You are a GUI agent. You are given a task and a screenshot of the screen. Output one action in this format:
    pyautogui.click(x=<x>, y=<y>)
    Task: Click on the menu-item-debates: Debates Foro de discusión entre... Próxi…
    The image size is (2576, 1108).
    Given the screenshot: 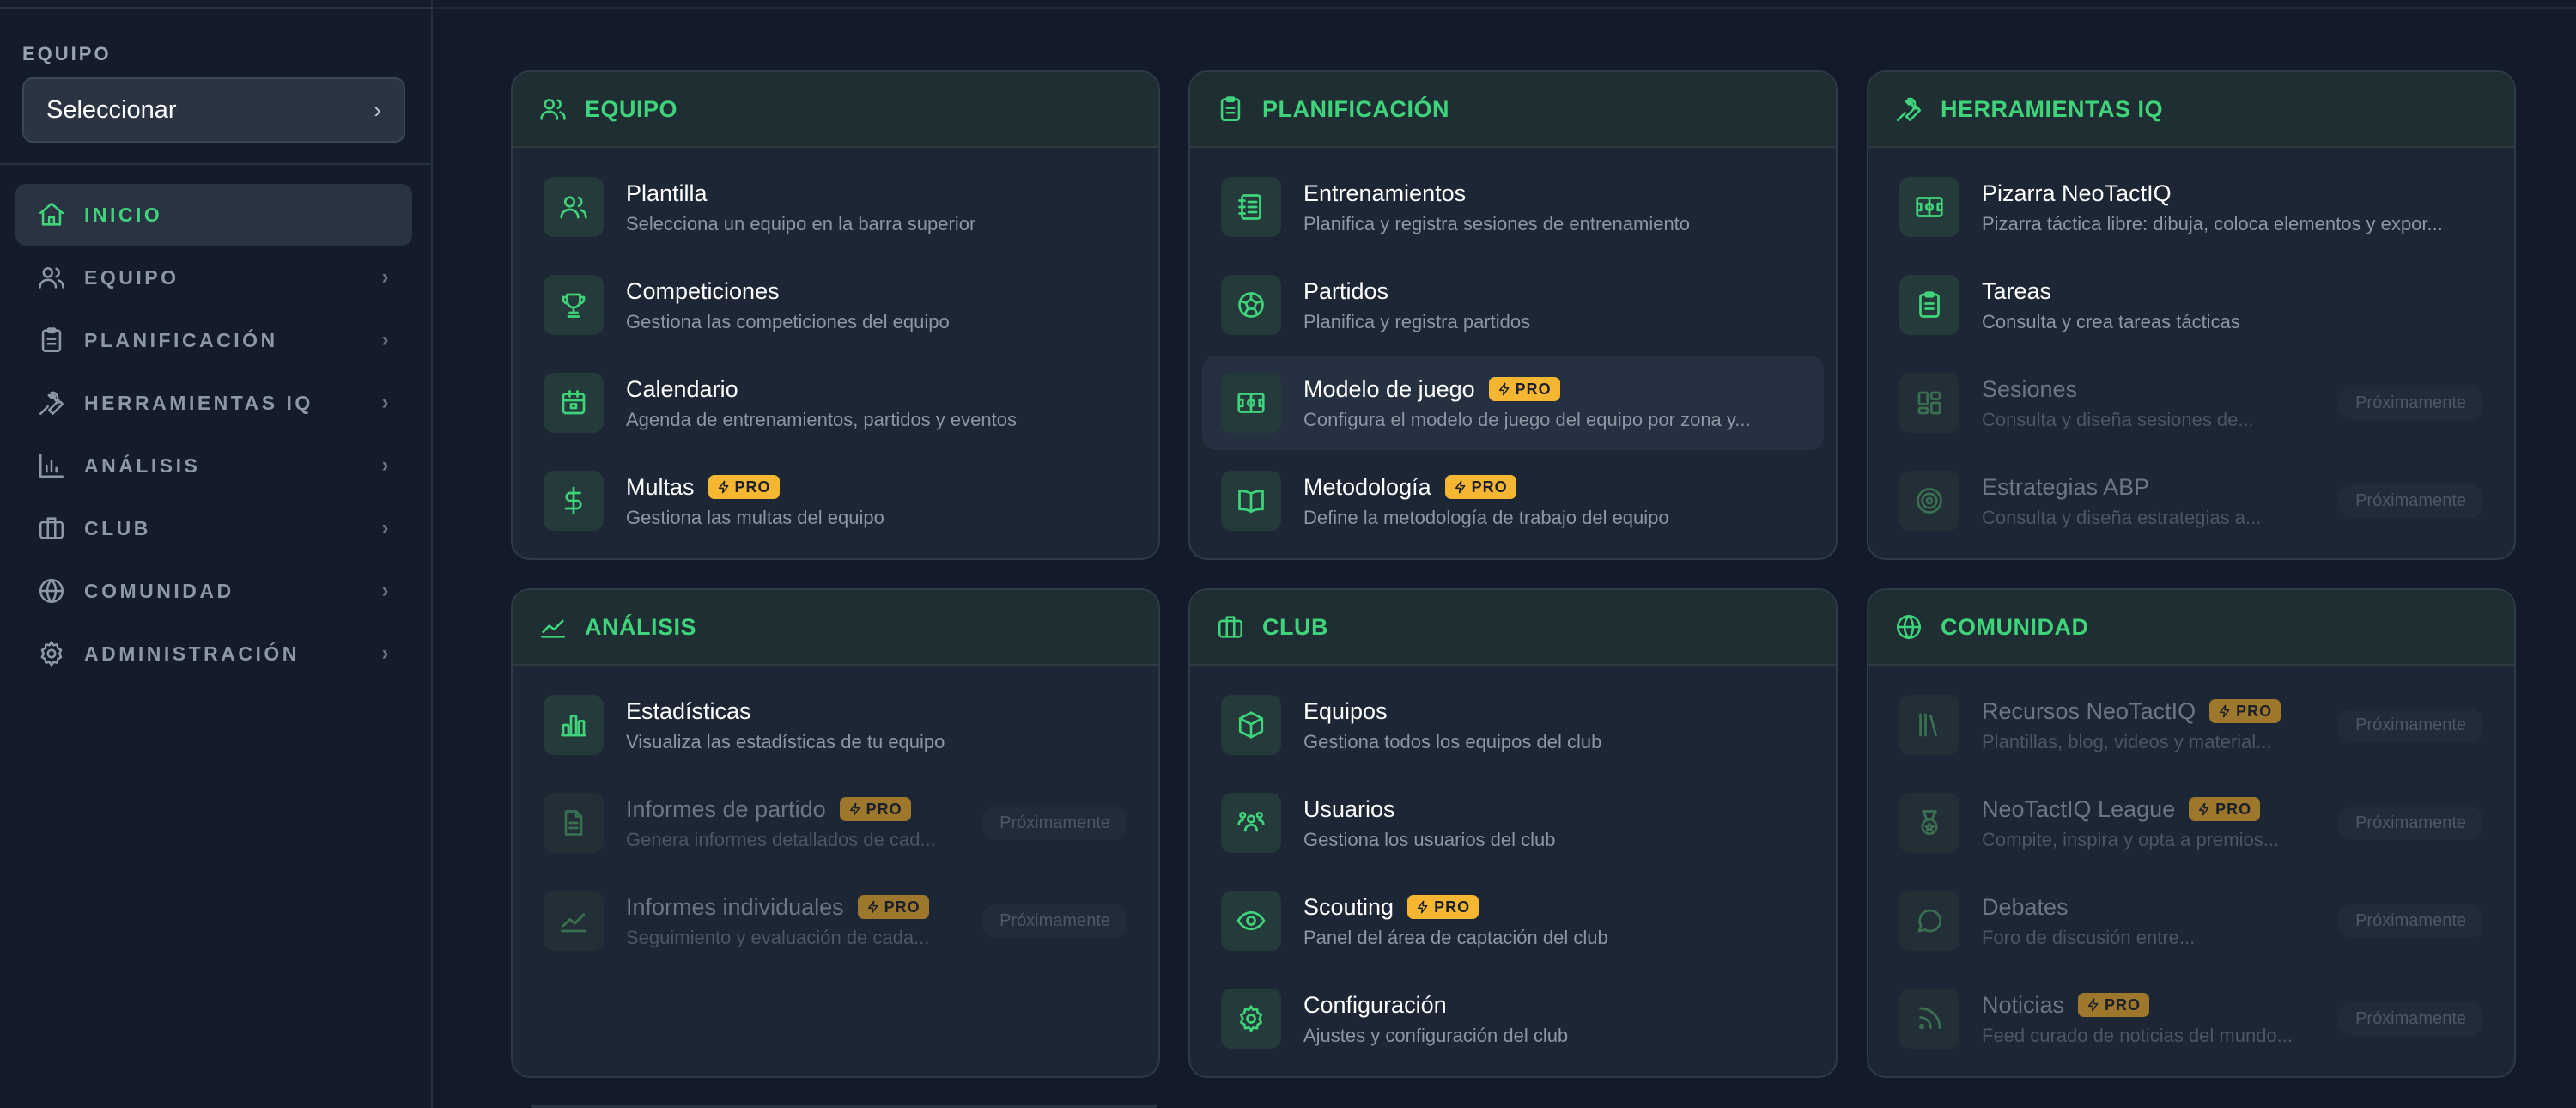 What is the action you would take?
    pyautogui.click(x=2191, y=921)
    